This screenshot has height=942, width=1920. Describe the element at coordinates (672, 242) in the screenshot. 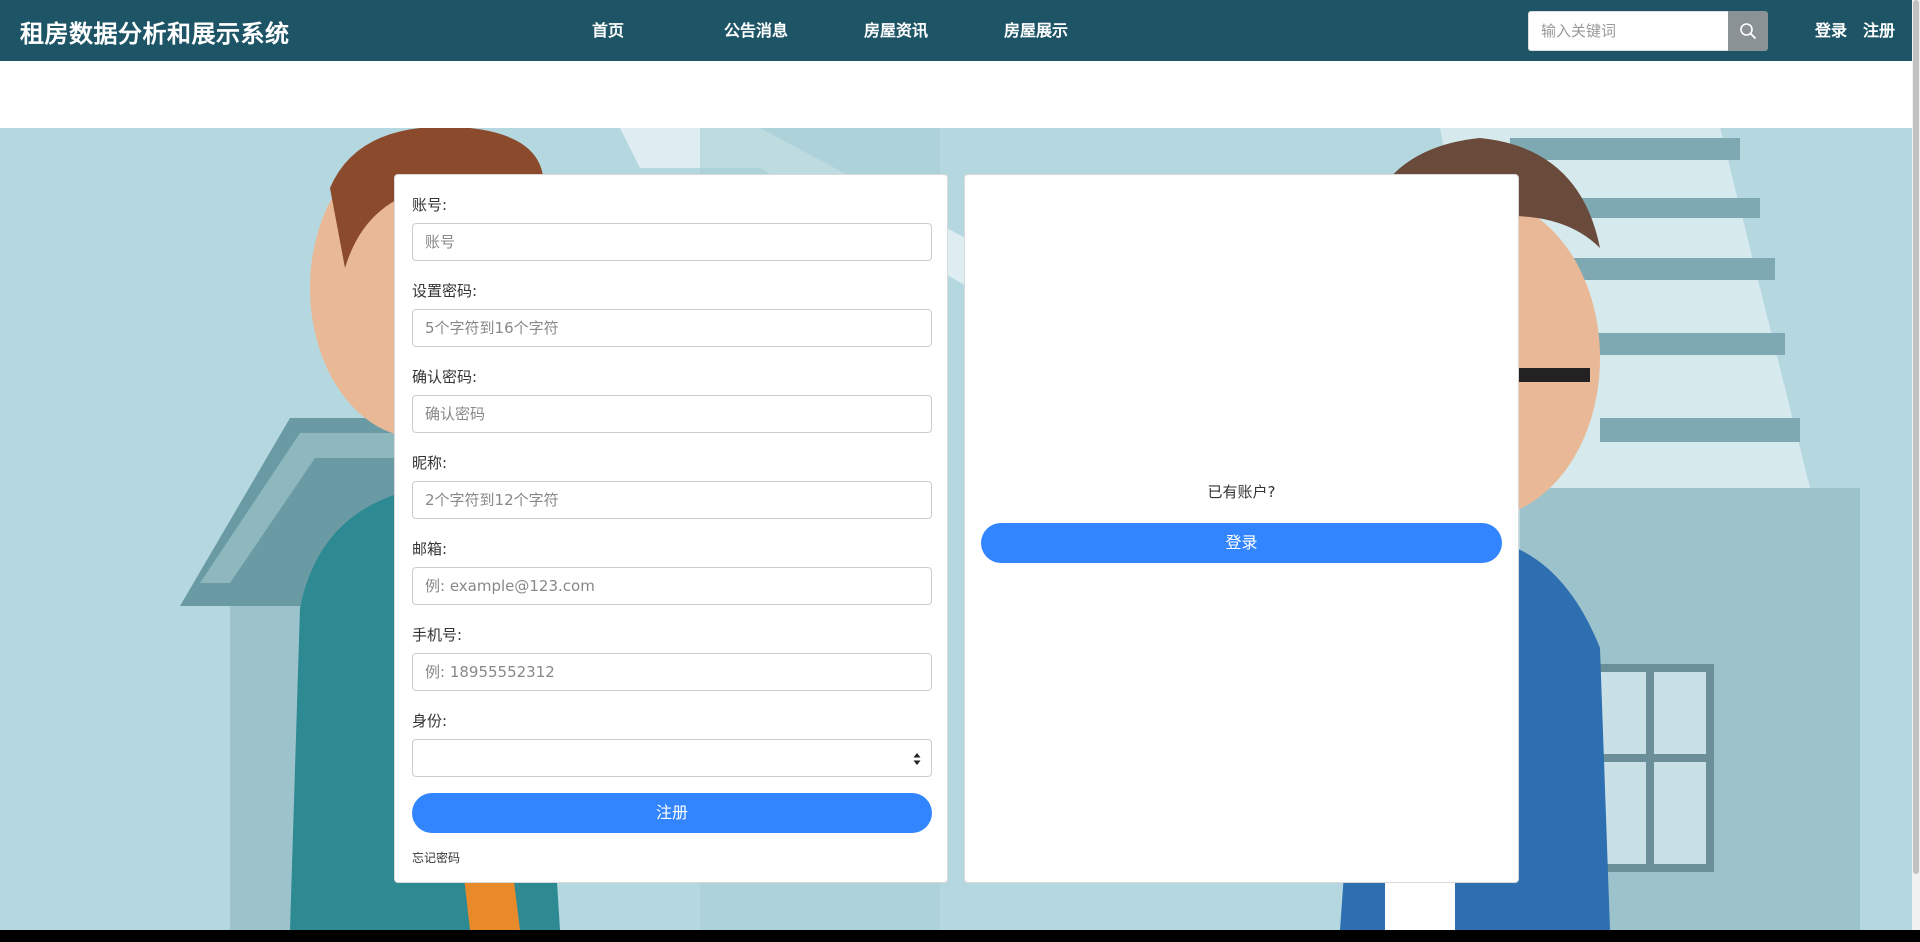

I see `account-input` at that location.